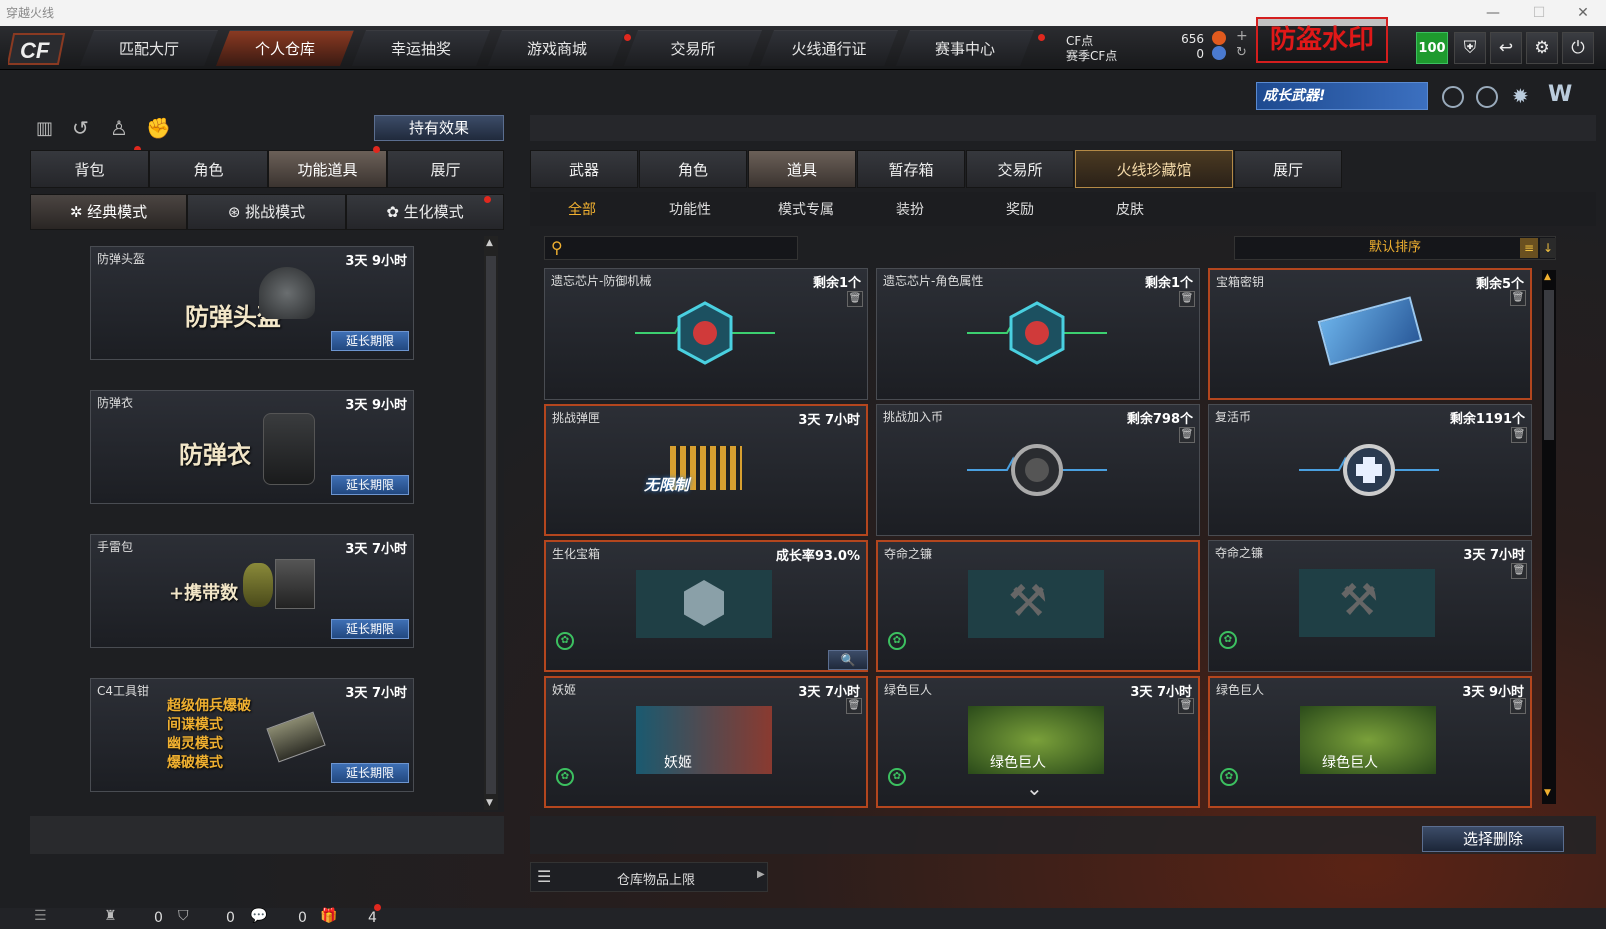  I want to click on team-icon: ♜, so click(110, 916).